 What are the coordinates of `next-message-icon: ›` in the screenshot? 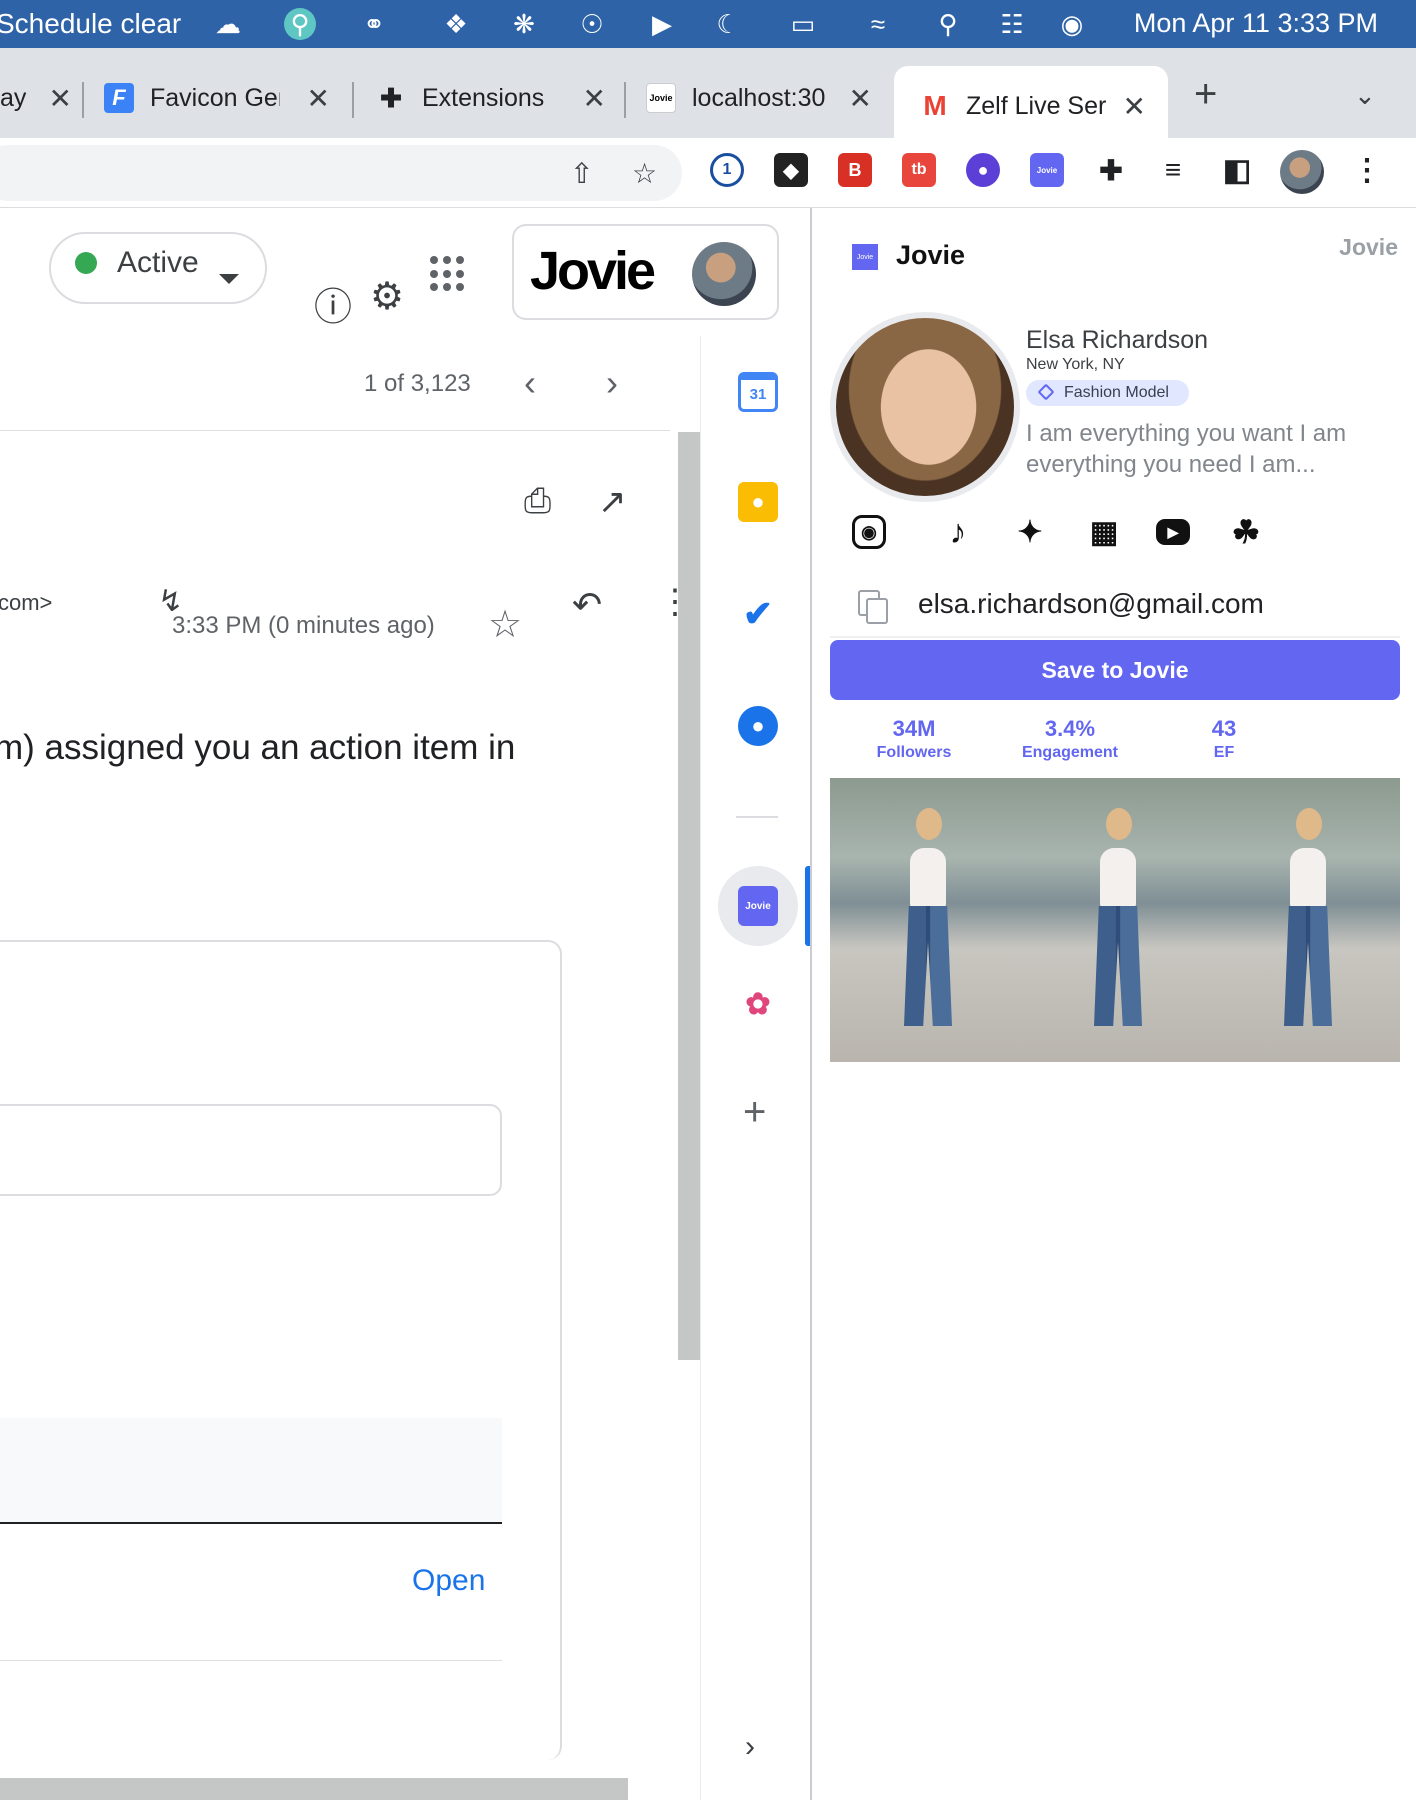 It's located at (612, 383).